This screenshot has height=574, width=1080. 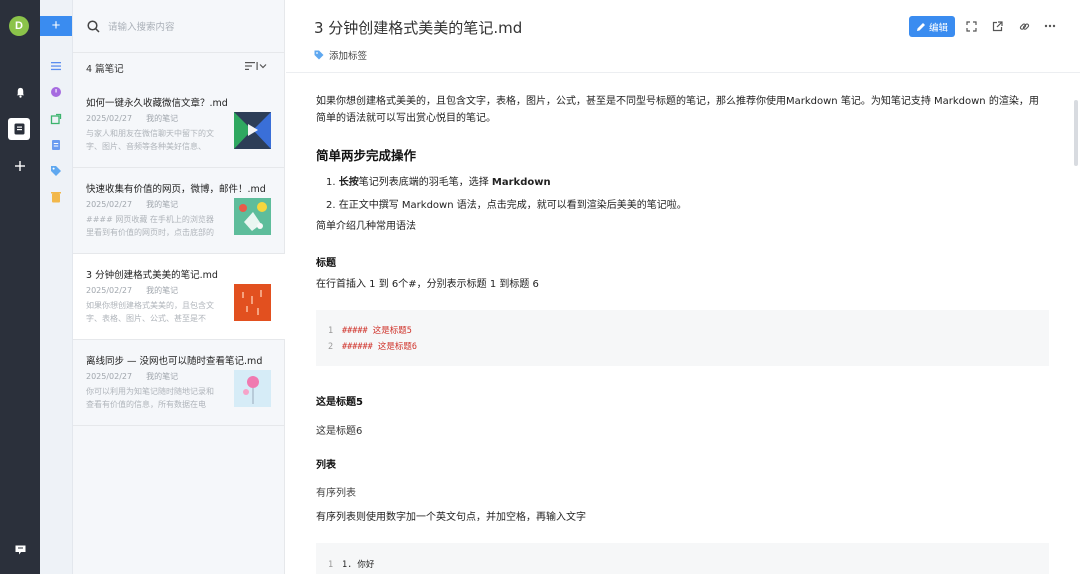 What do you see at coordinates (56, 287) in the screenshot?
I see `folder-column: +` at bounding box center [56, 287].